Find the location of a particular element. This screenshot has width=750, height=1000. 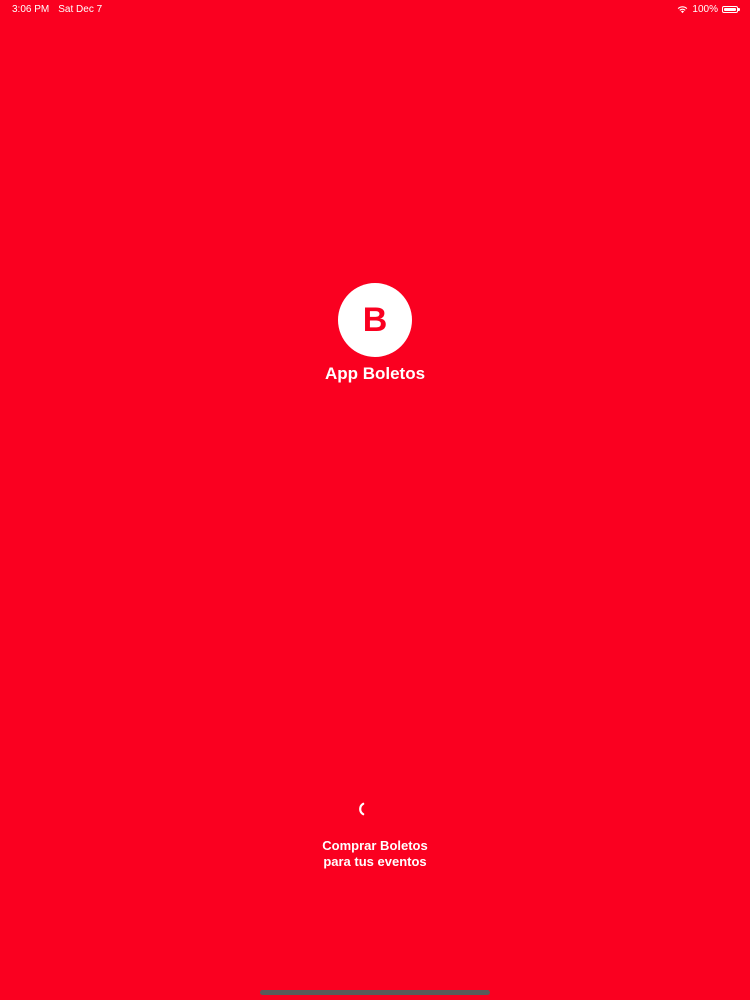

tagline-line-2: para tus eventos is located at coordinates (375, 861).